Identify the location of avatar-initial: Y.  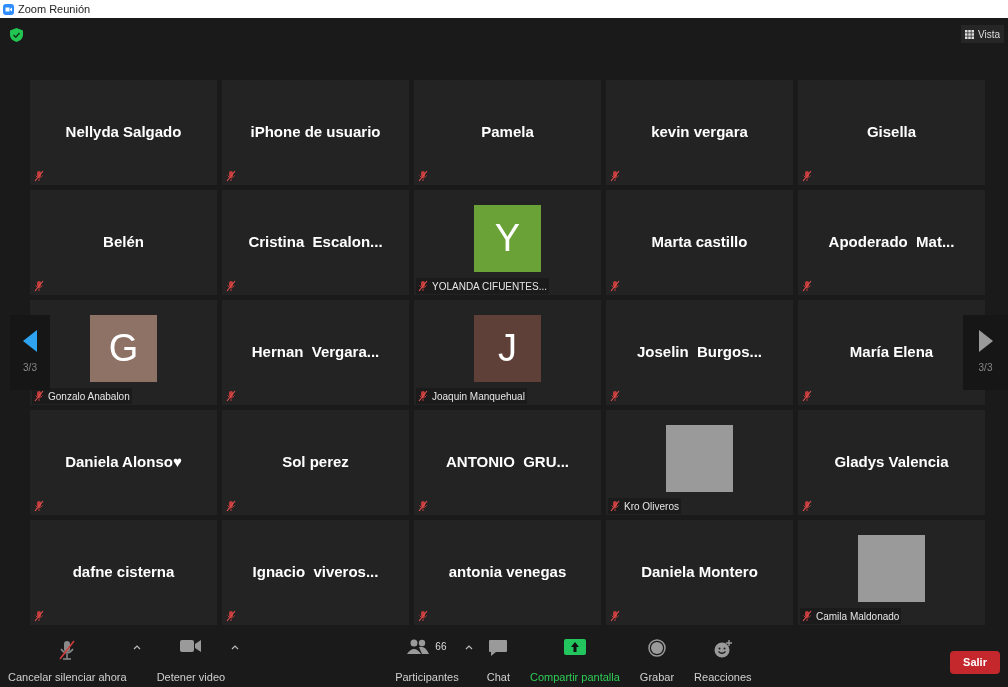
(507, 238).